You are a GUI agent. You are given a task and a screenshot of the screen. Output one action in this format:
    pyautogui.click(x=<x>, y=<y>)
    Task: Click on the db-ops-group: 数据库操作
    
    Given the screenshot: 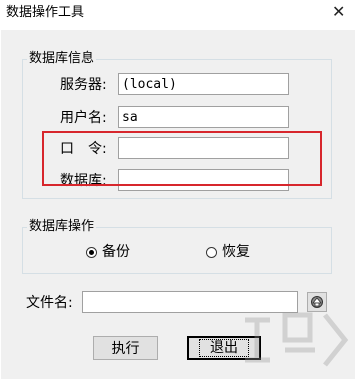 What is the action you would take?
    pyautogui.click(x=177, y=247)
    